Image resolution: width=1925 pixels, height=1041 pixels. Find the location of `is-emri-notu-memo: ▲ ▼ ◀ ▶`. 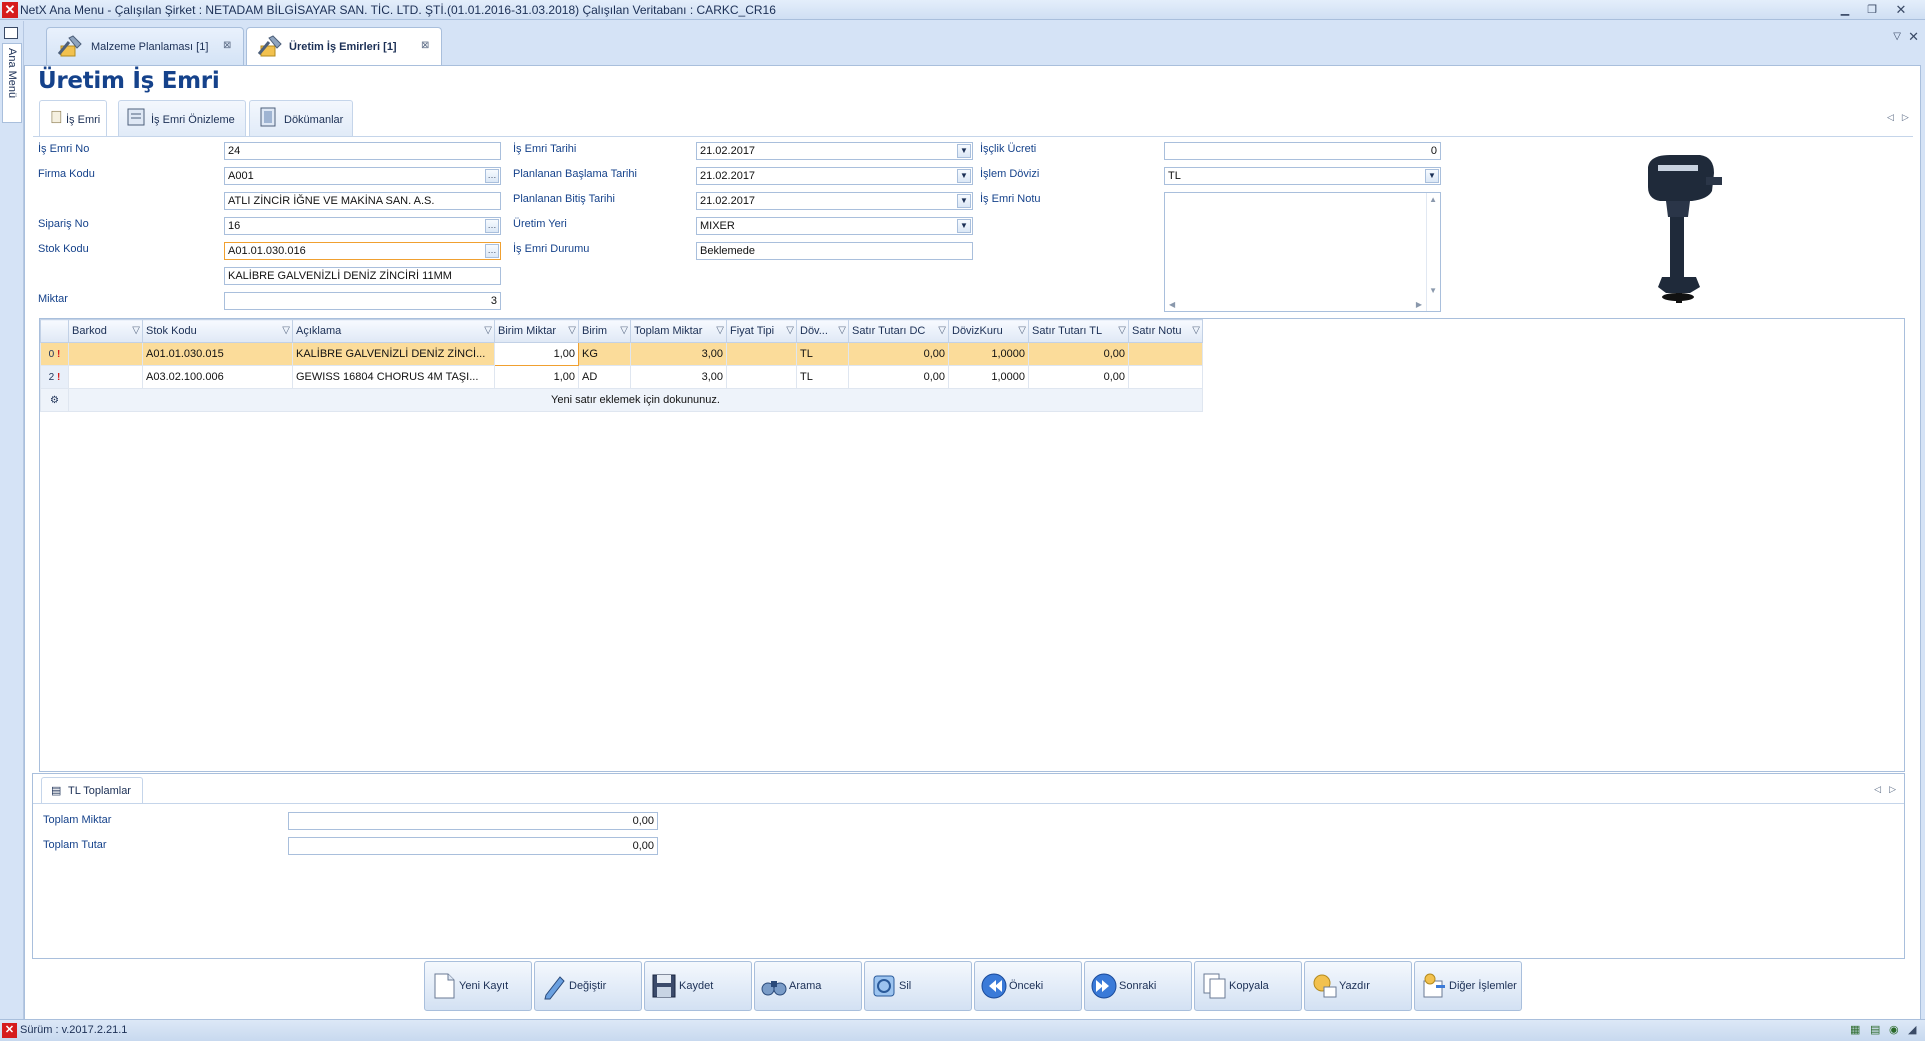

is-emri-notu-memo: ▲ ▼ ◀ ▶ is located at coordinates (1302, 252).